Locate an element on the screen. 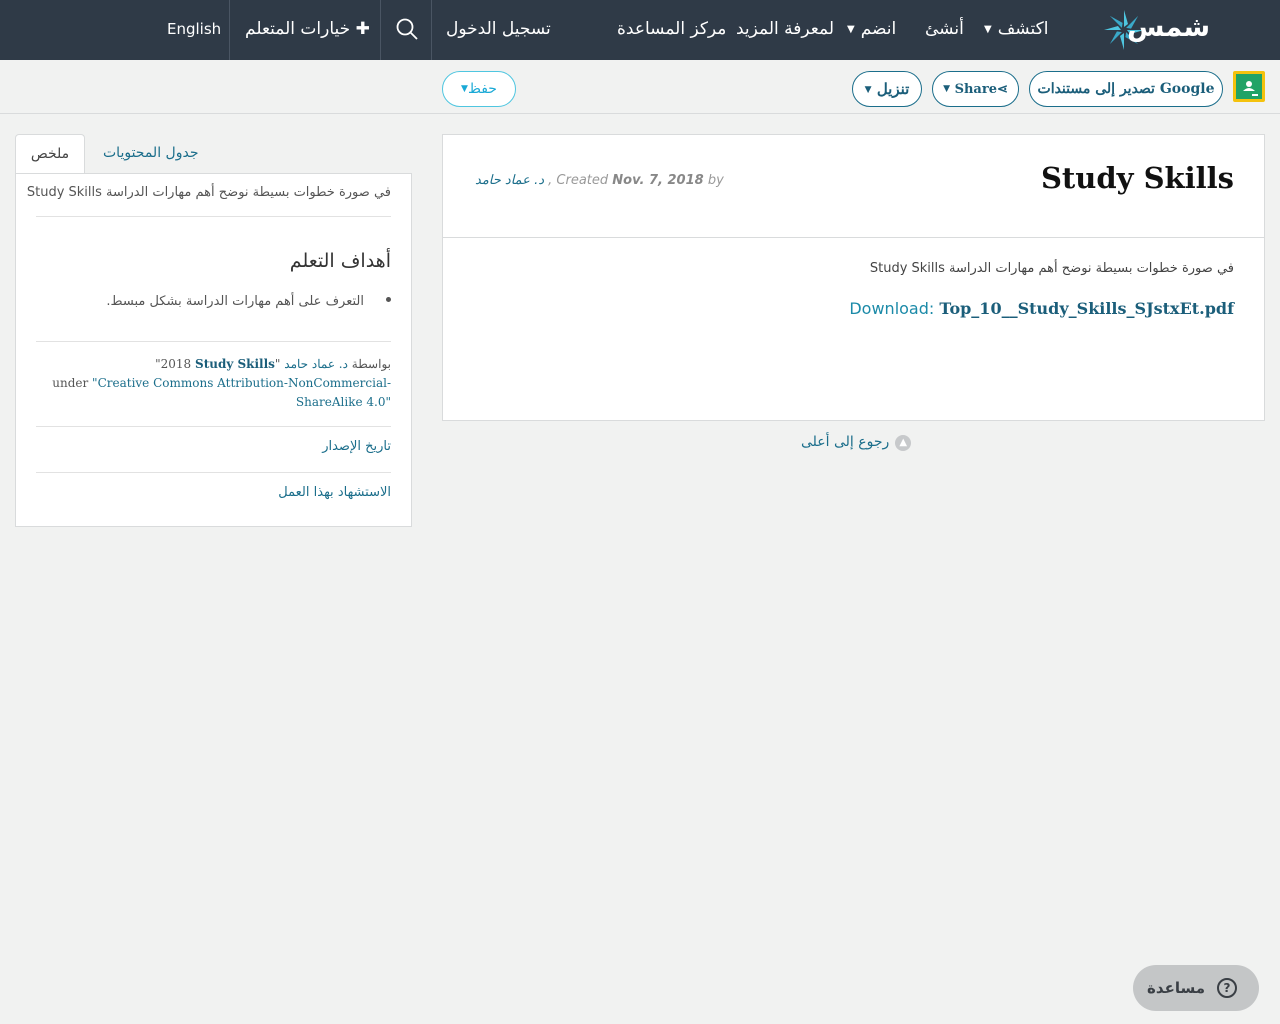 The width and height of the screenshot is (1280, 1024). google-classroom-icon is located at coordinates (1249, 86).